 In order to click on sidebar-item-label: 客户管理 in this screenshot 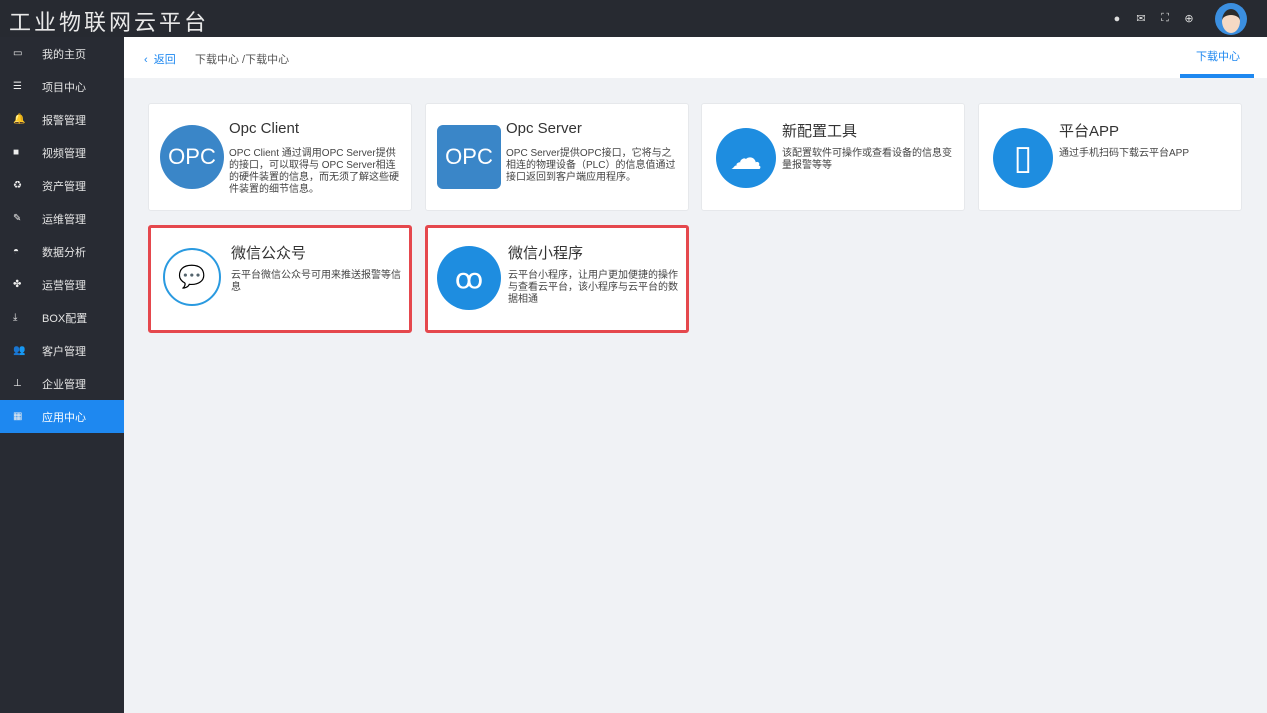, I will do `click(64, 351)`.